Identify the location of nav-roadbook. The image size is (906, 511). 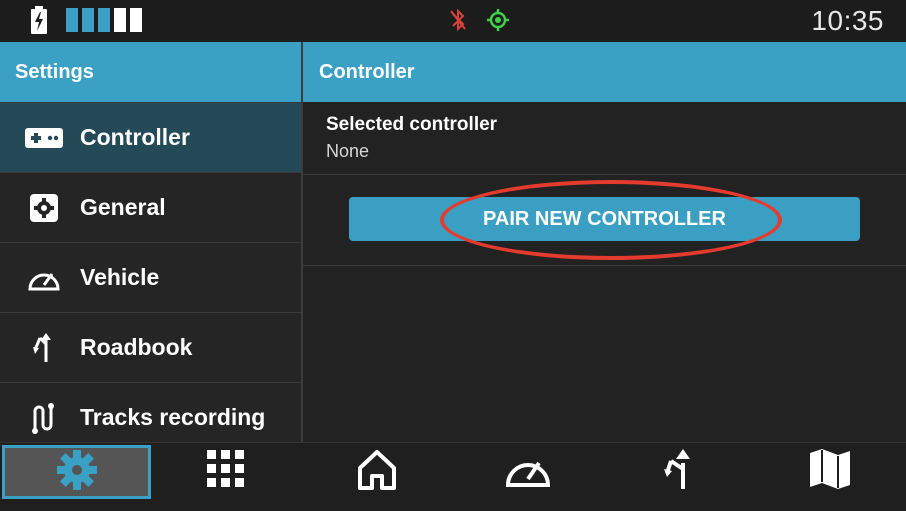
(678, 471).